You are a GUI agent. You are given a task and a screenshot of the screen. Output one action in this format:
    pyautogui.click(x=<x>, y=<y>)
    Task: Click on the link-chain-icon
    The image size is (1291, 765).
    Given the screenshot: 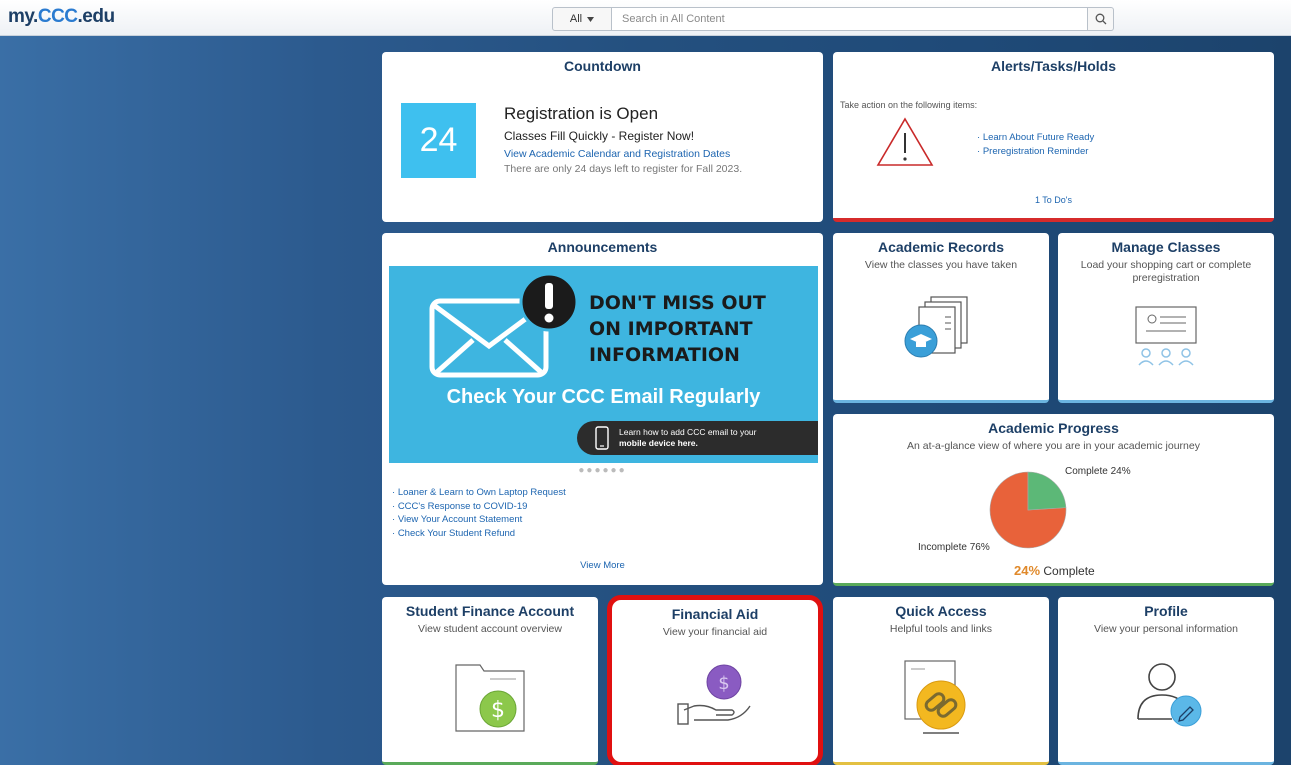 What is the action you would take?
    pyautogui.click(x=935, y=697)
    